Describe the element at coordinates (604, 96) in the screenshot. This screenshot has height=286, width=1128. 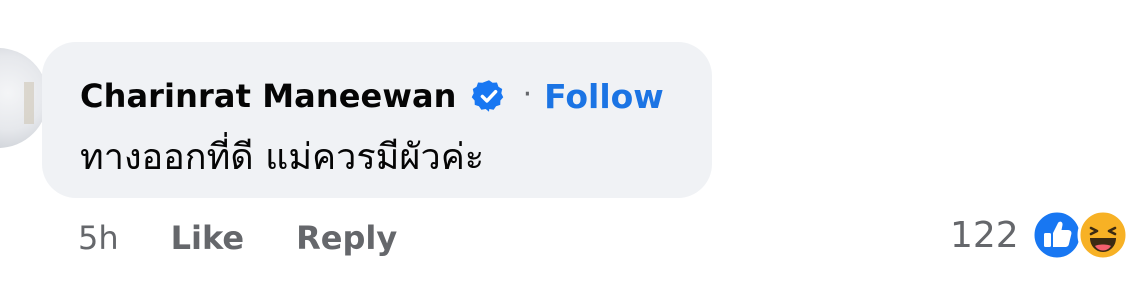
I see `follow-button: Follow` at that location.